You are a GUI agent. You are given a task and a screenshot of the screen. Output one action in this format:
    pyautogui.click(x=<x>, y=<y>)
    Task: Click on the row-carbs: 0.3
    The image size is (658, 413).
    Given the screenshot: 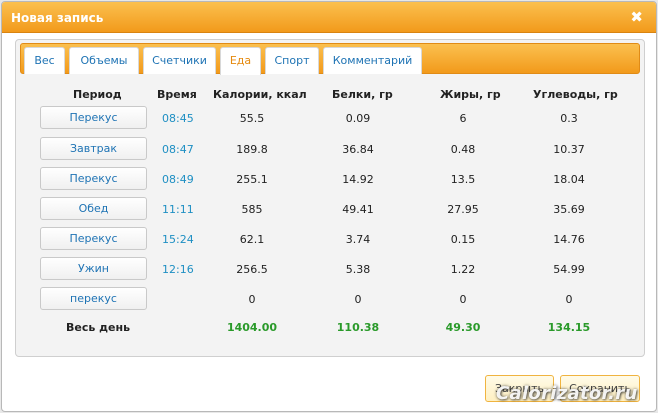 What is the action you would take?
    pyautogui.click(x=569, y=118)
    